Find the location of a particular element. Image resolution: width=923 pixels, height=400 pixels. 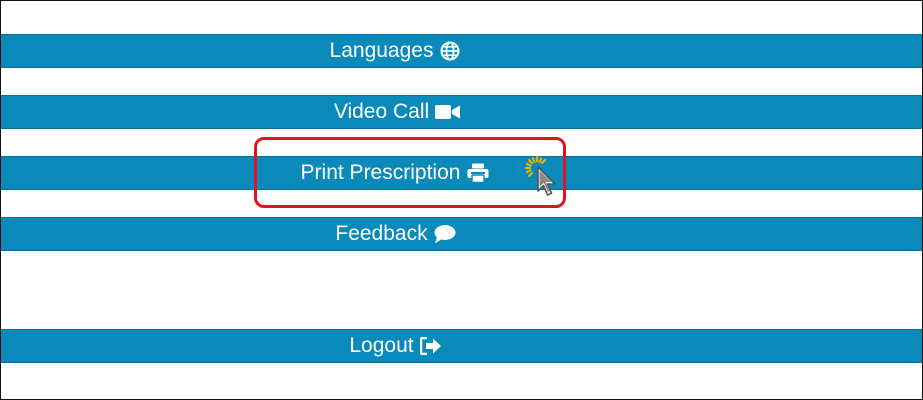

menu-item-label: Print Prescription is located at coordinates (380, 172).